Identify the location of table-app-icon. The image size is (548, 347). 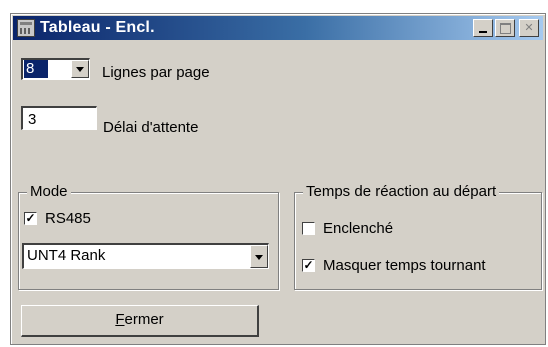
(26, 28).